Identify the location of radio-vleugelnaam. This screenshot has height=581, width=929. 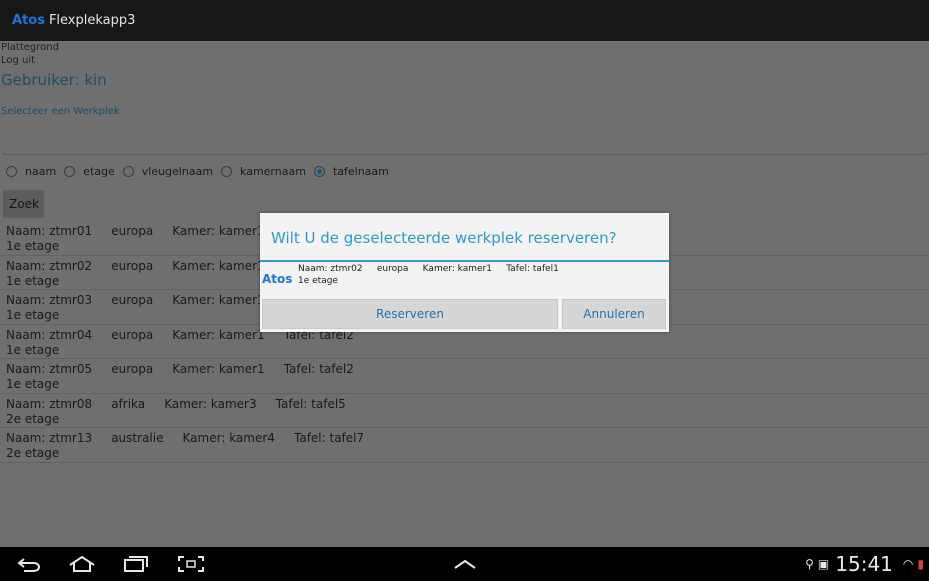
(128, 171).